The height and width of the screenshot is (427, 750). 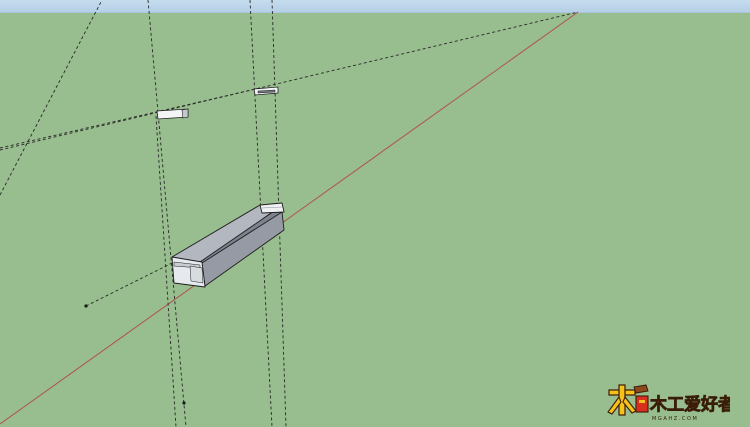 What do you see at coordinates (228, 245) in the screenshot?
I see `rail-model` at bounding box center [228, 245].